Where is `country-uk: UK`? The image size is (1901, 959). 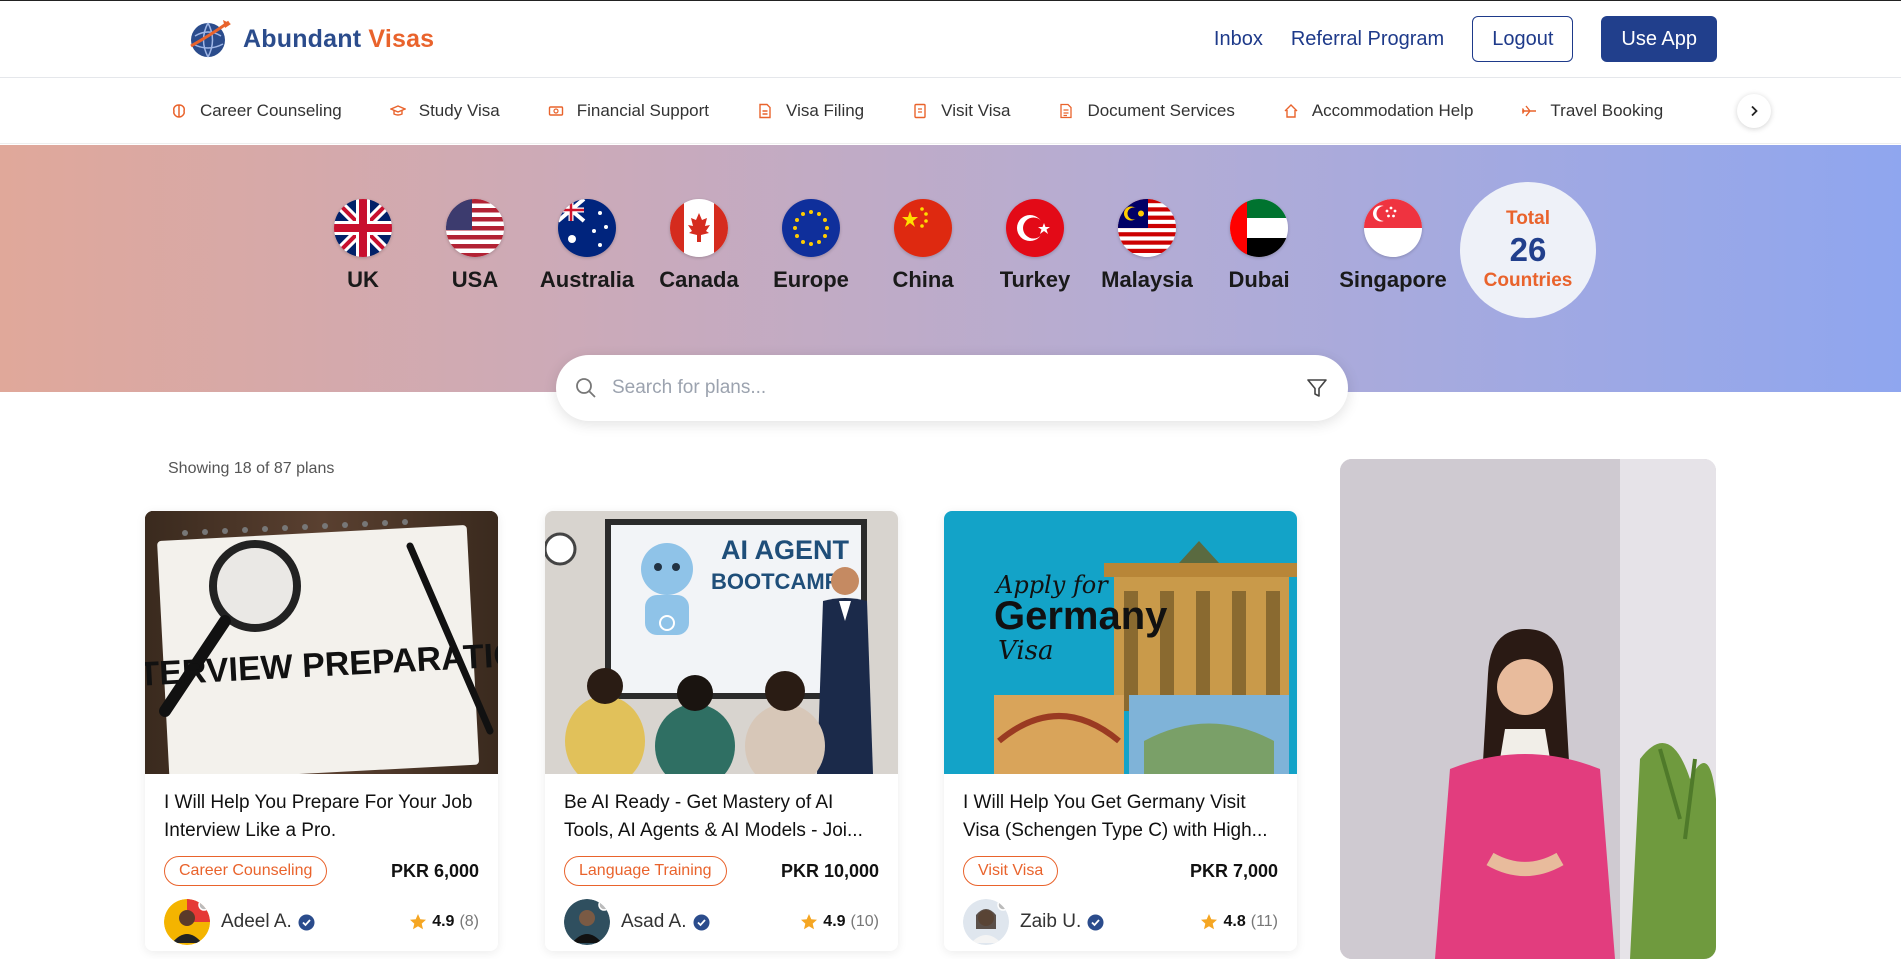
country-uk: UK is located at coordinates (363, 246).